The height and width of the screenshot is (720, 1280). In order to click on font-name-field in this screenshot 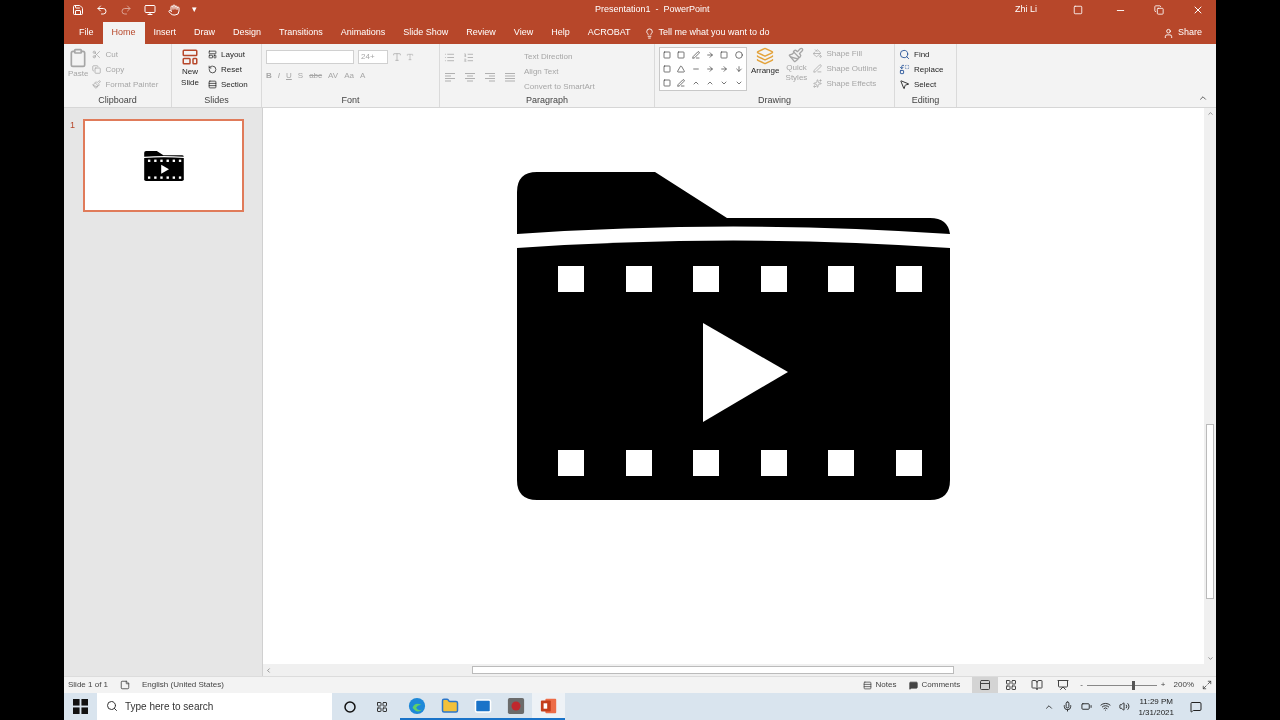, I will do `click(310, 57)`.